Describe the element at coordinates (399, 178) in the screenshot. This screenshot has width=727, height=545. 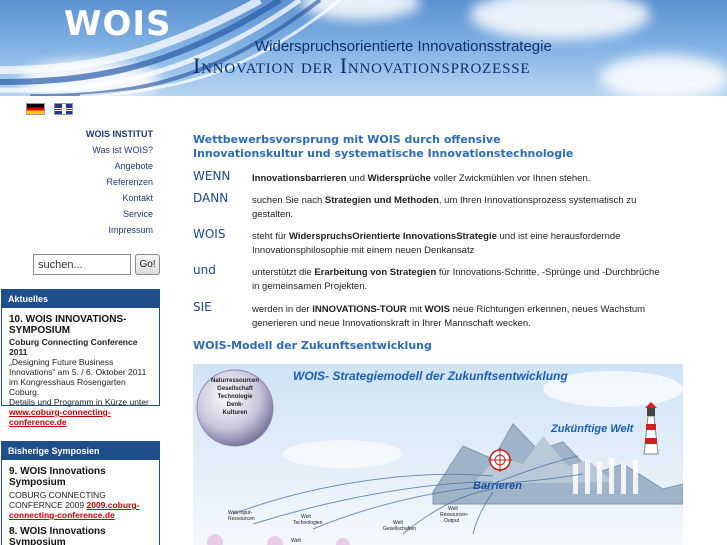
I see `row-bold: Widersprüche` at that location.